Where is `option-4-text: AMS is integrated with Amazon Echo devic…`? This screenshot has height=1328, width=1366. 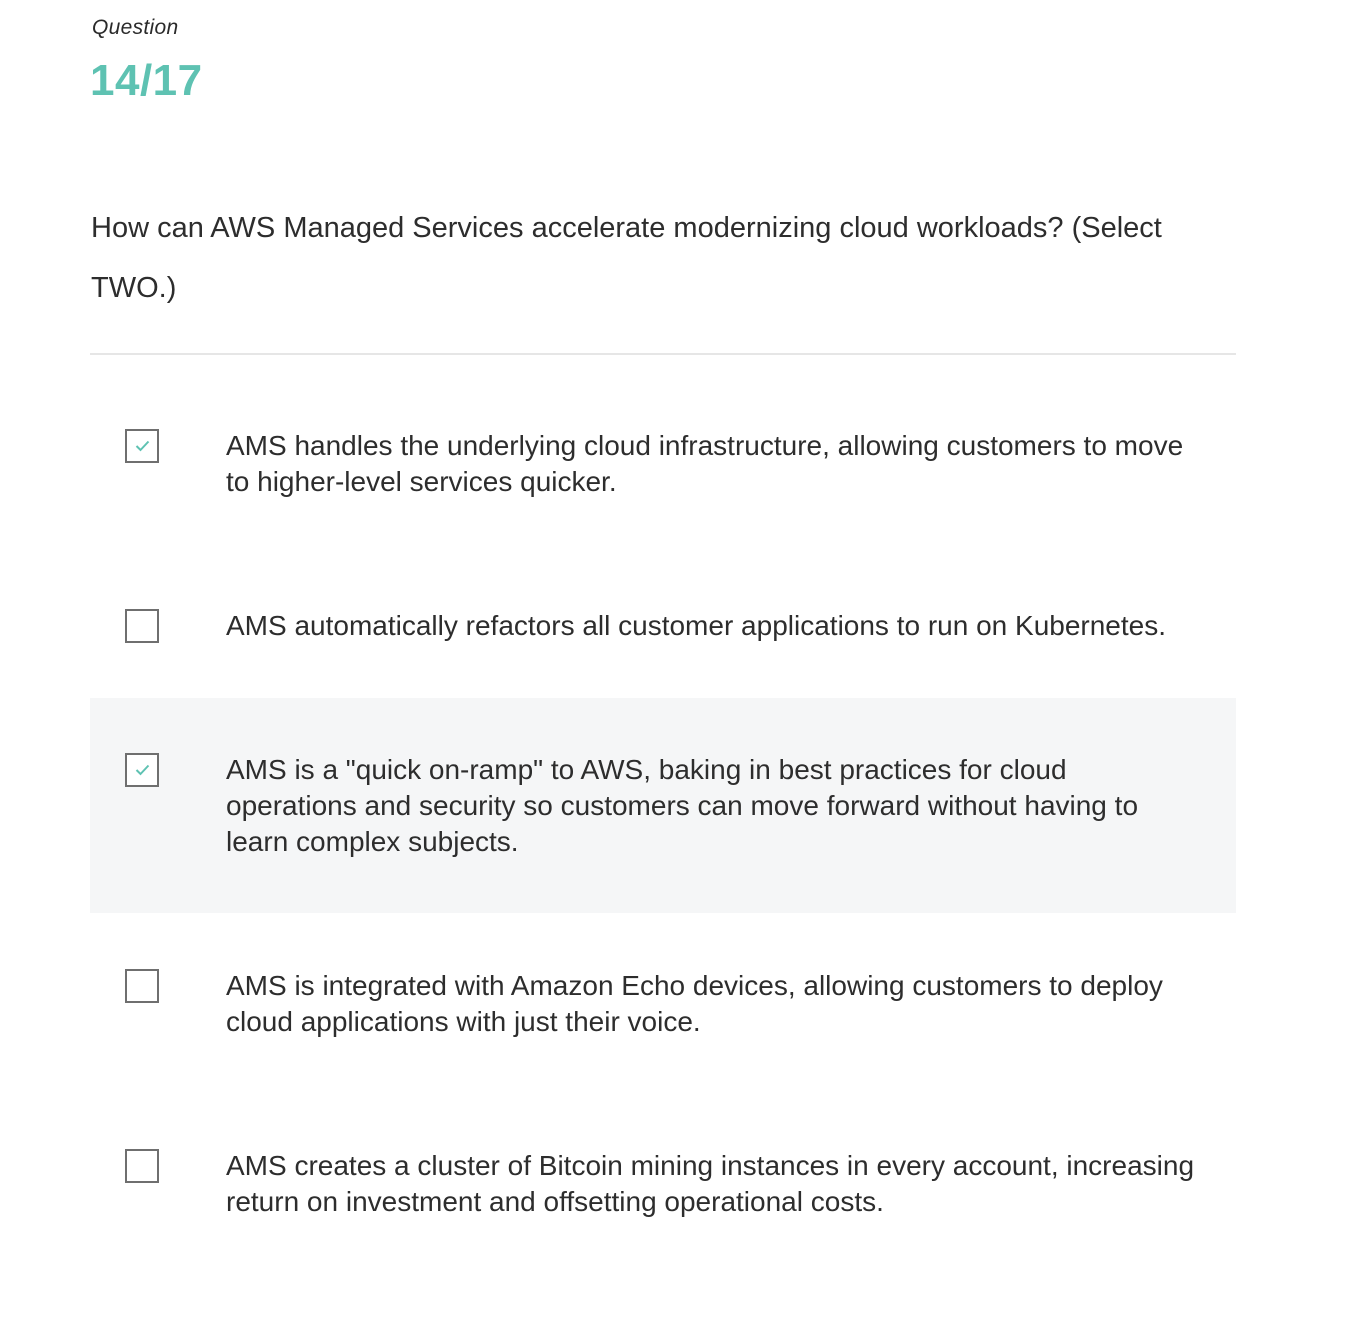 option-4-text: AMS is integrated with Amazon Echo devic… is located at coordinates (694, 1003).